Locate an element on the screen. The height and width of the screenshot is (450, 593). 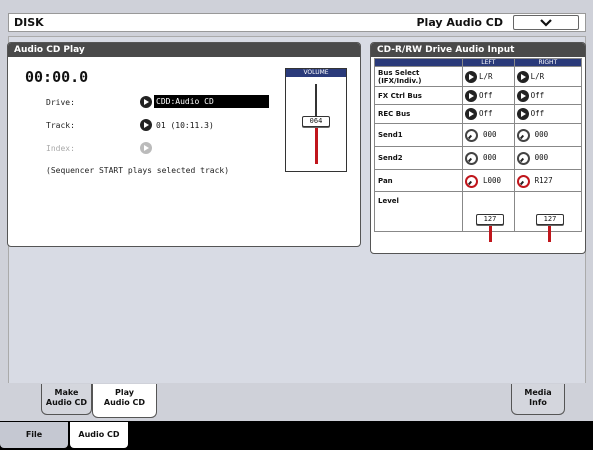
level-right-slider: 127 is located at coordinates (550, 219).